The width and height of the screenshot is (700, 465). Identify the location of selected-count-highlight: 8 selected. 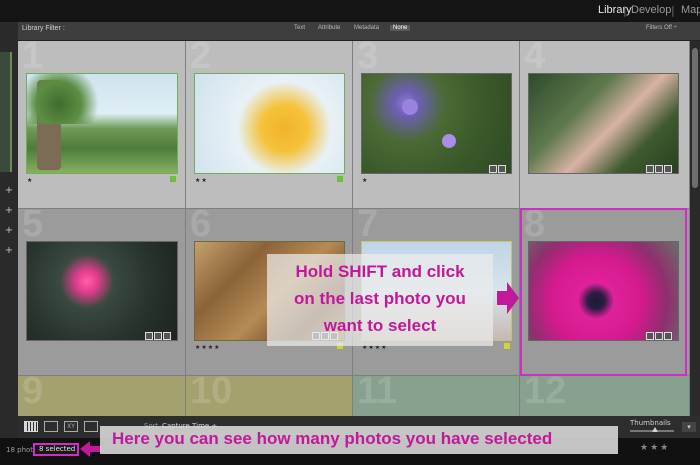
(56, 449).